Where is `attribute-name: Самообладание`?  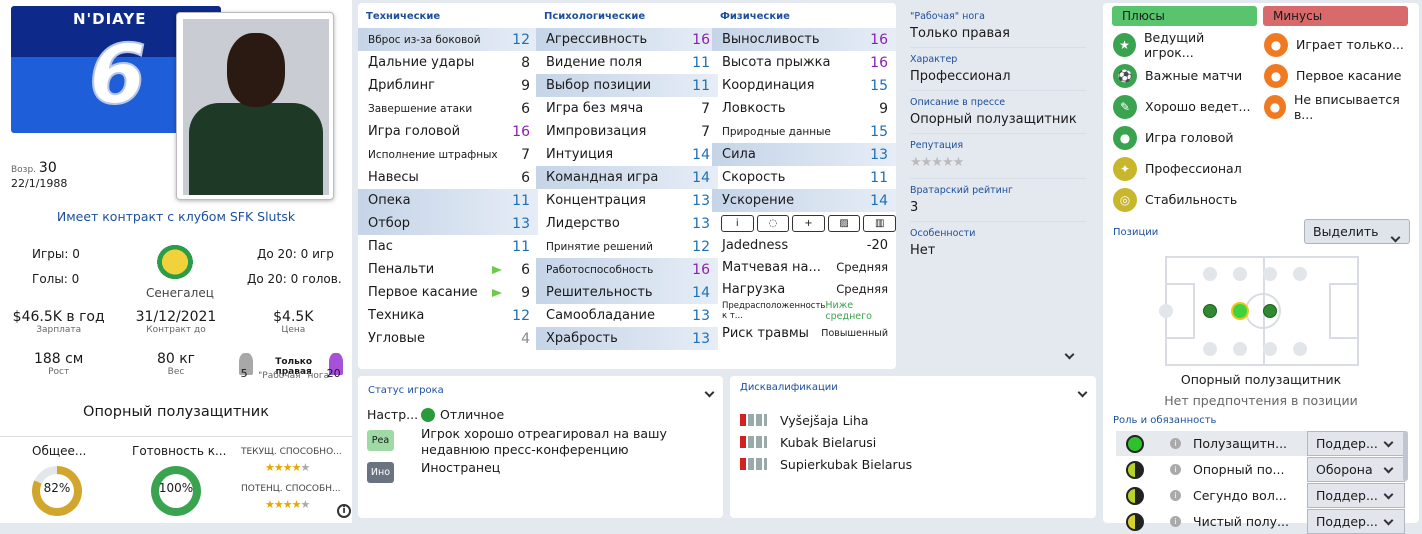
attribute-name: Самообладание is located at coordinates (600, 315).